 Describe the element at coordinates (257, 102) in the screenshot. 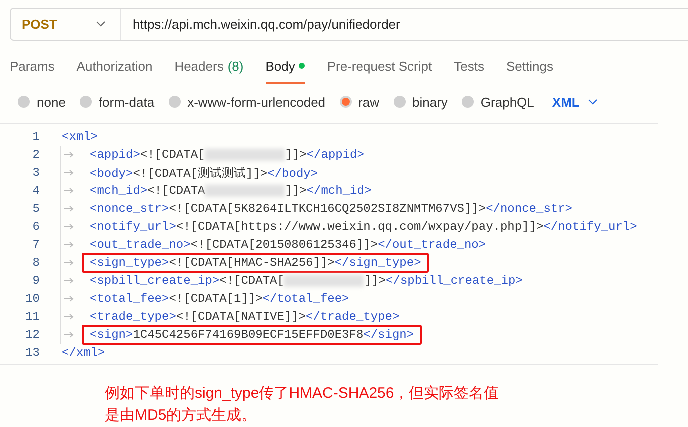

I see `radio-label: x-www-form-urlencoded` at that location.